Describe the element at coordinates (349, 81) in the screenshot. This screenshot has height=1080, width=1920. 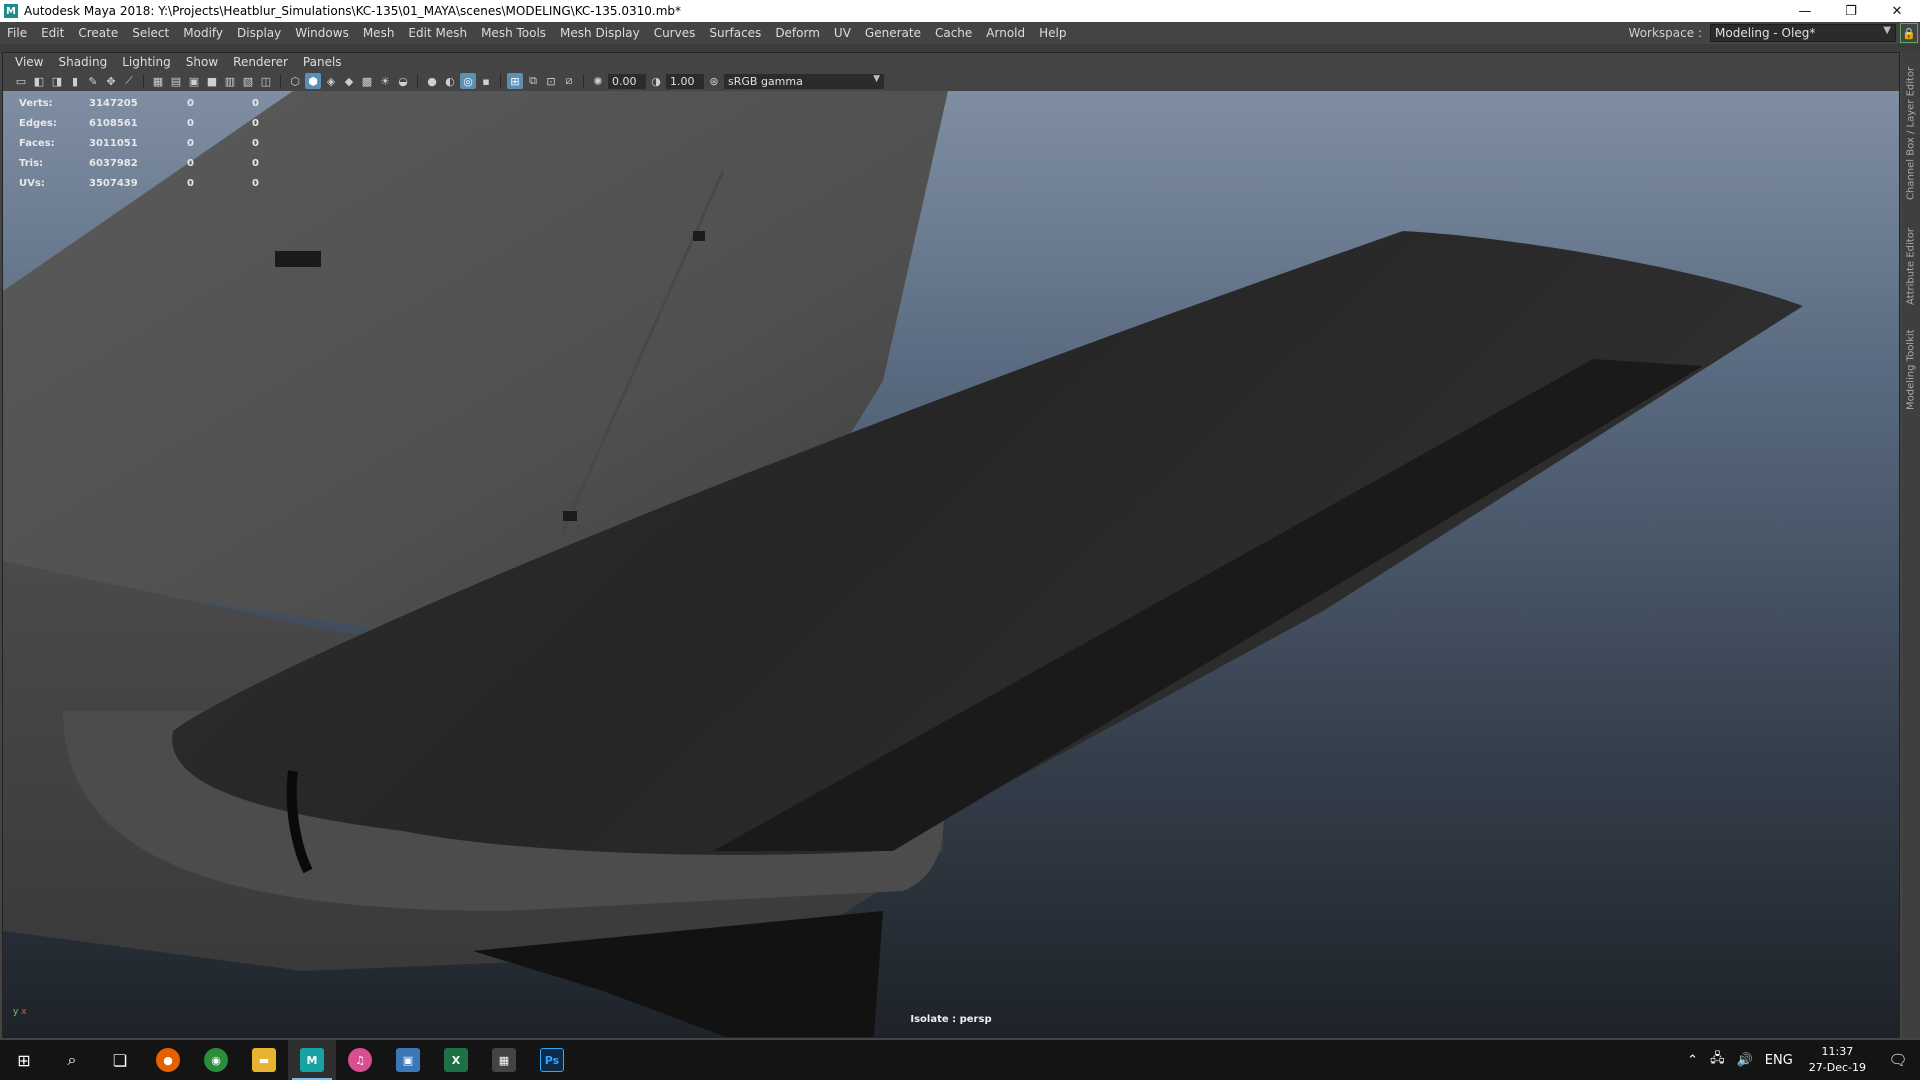
I see `textured-icon: ◆` at that location.